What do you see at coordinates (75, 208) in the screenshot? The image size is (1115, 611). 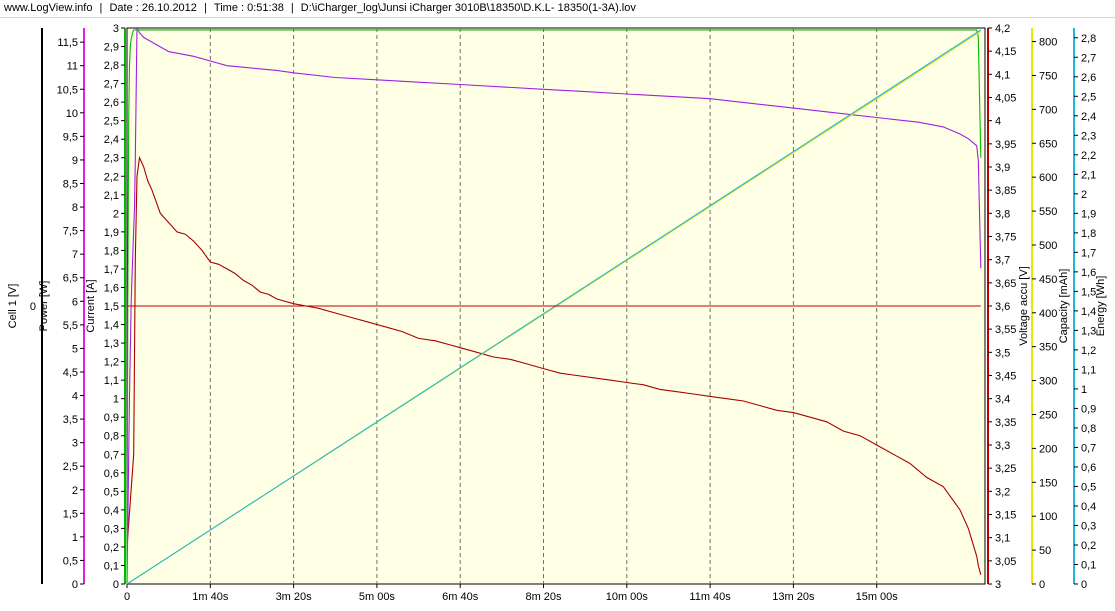 I see `power-tick-label: 8` at bounding box center [75, 208].